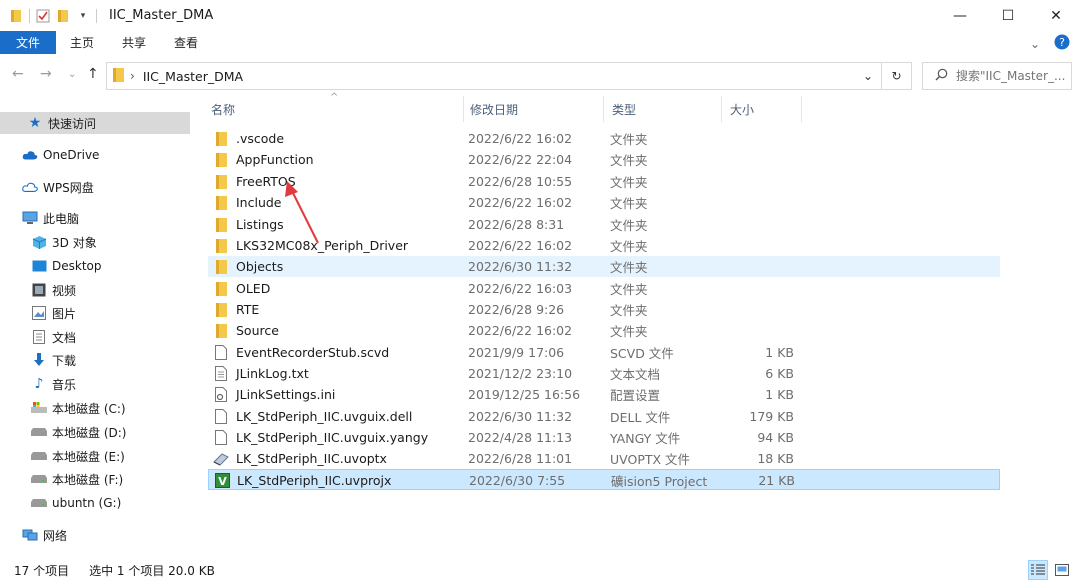 The height and width of the screenshot is (583, 1080). What do you see at coordinates (61, 479) in the screenshot?
I see `nav-item-drive-f: 本地磁盘 (F:)` at bounding box center [61, 479].